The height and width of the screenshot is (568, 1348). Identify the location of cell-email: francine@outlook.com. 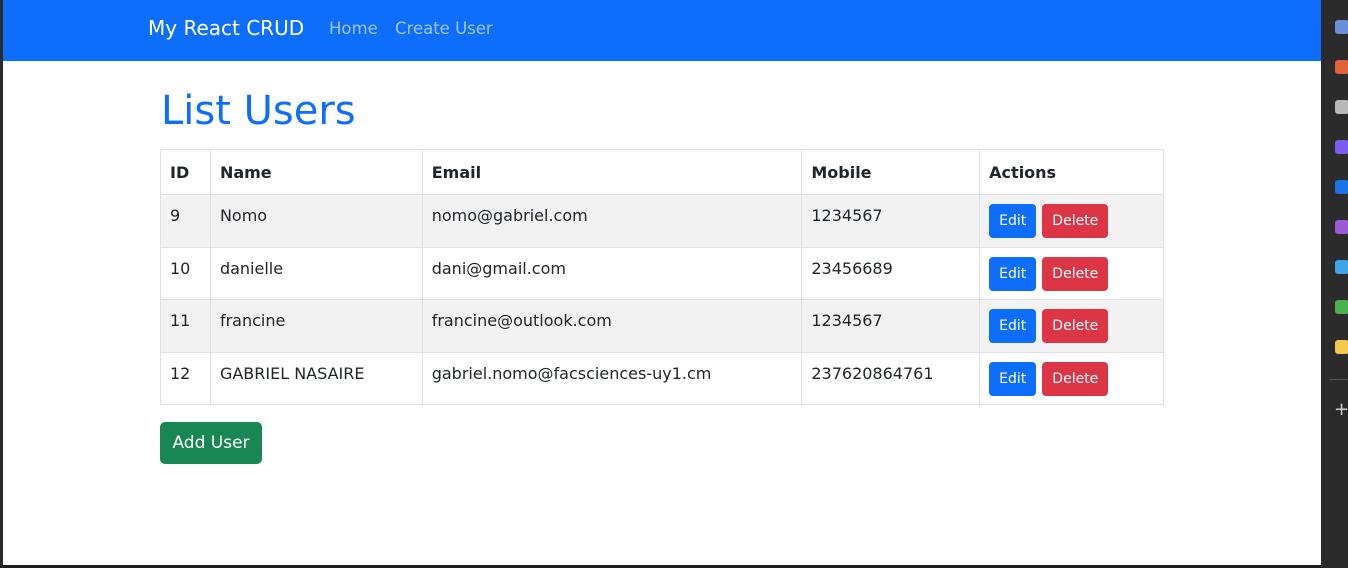
(612, 326).